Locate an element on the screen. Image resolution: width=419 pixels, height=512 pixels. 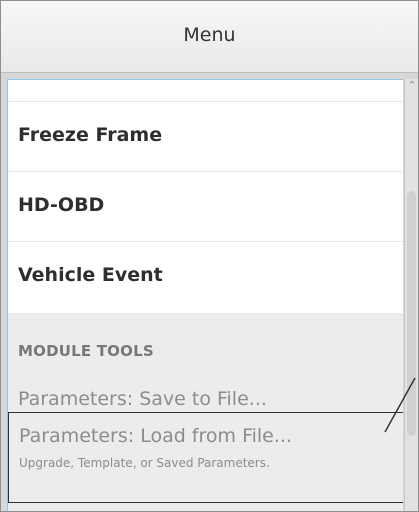
menu-item-label: Vehicle Event is located at coordinates (90, 275).